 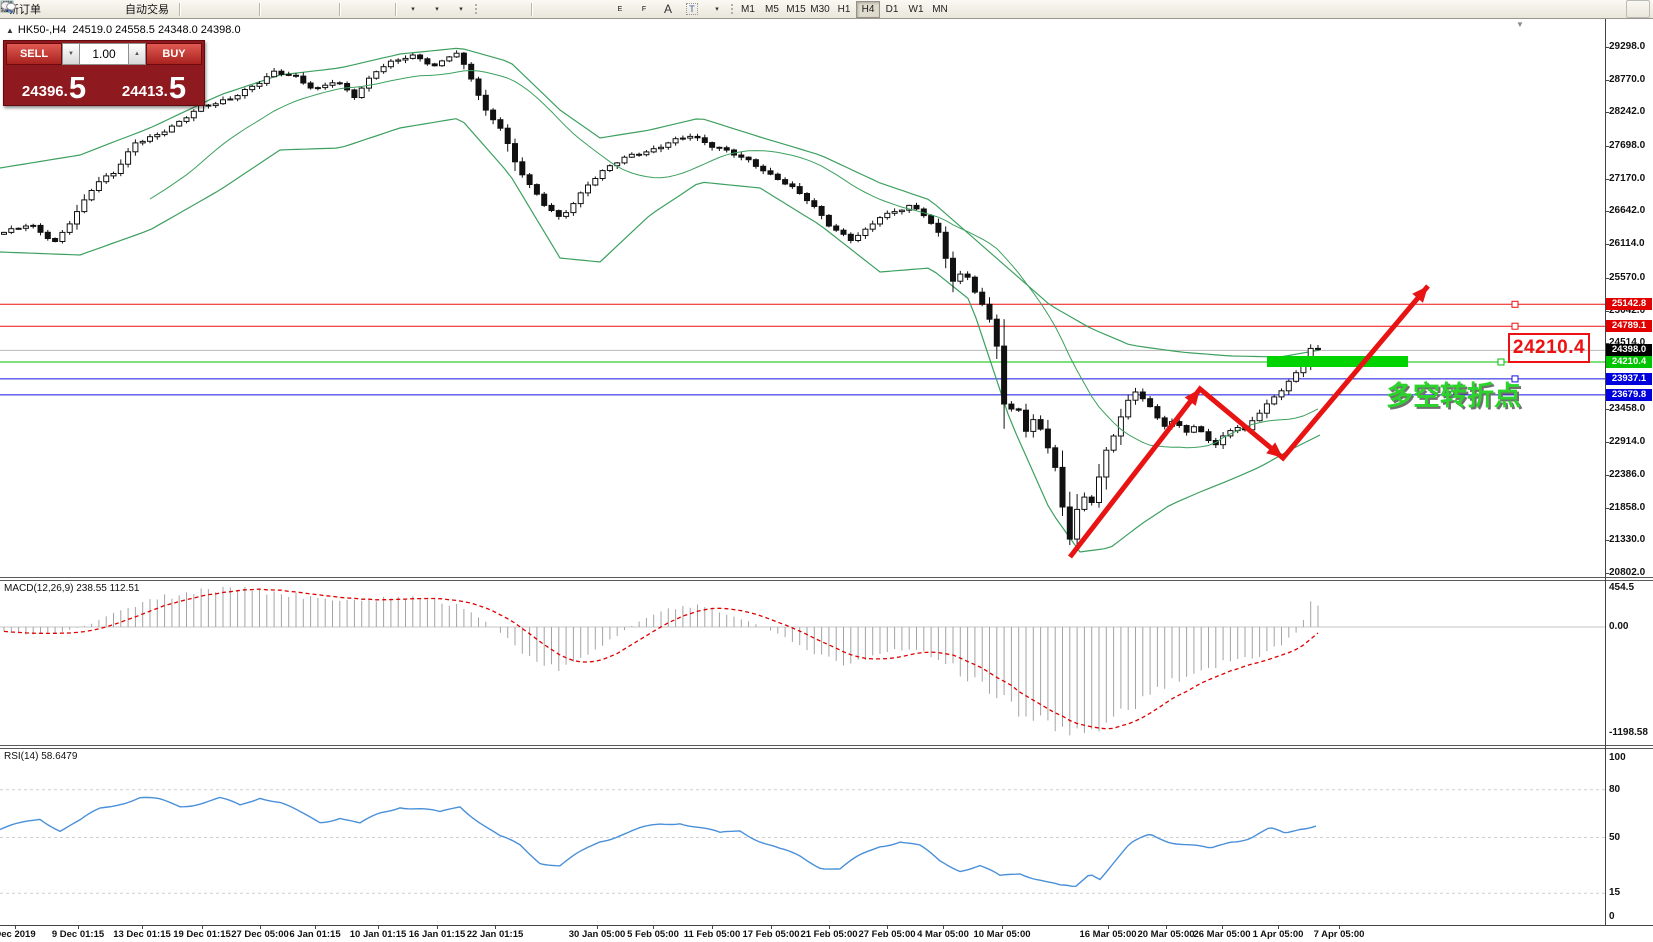 I want to click on time-label: 16 Jan 01:15, so click(x=437, y=934).